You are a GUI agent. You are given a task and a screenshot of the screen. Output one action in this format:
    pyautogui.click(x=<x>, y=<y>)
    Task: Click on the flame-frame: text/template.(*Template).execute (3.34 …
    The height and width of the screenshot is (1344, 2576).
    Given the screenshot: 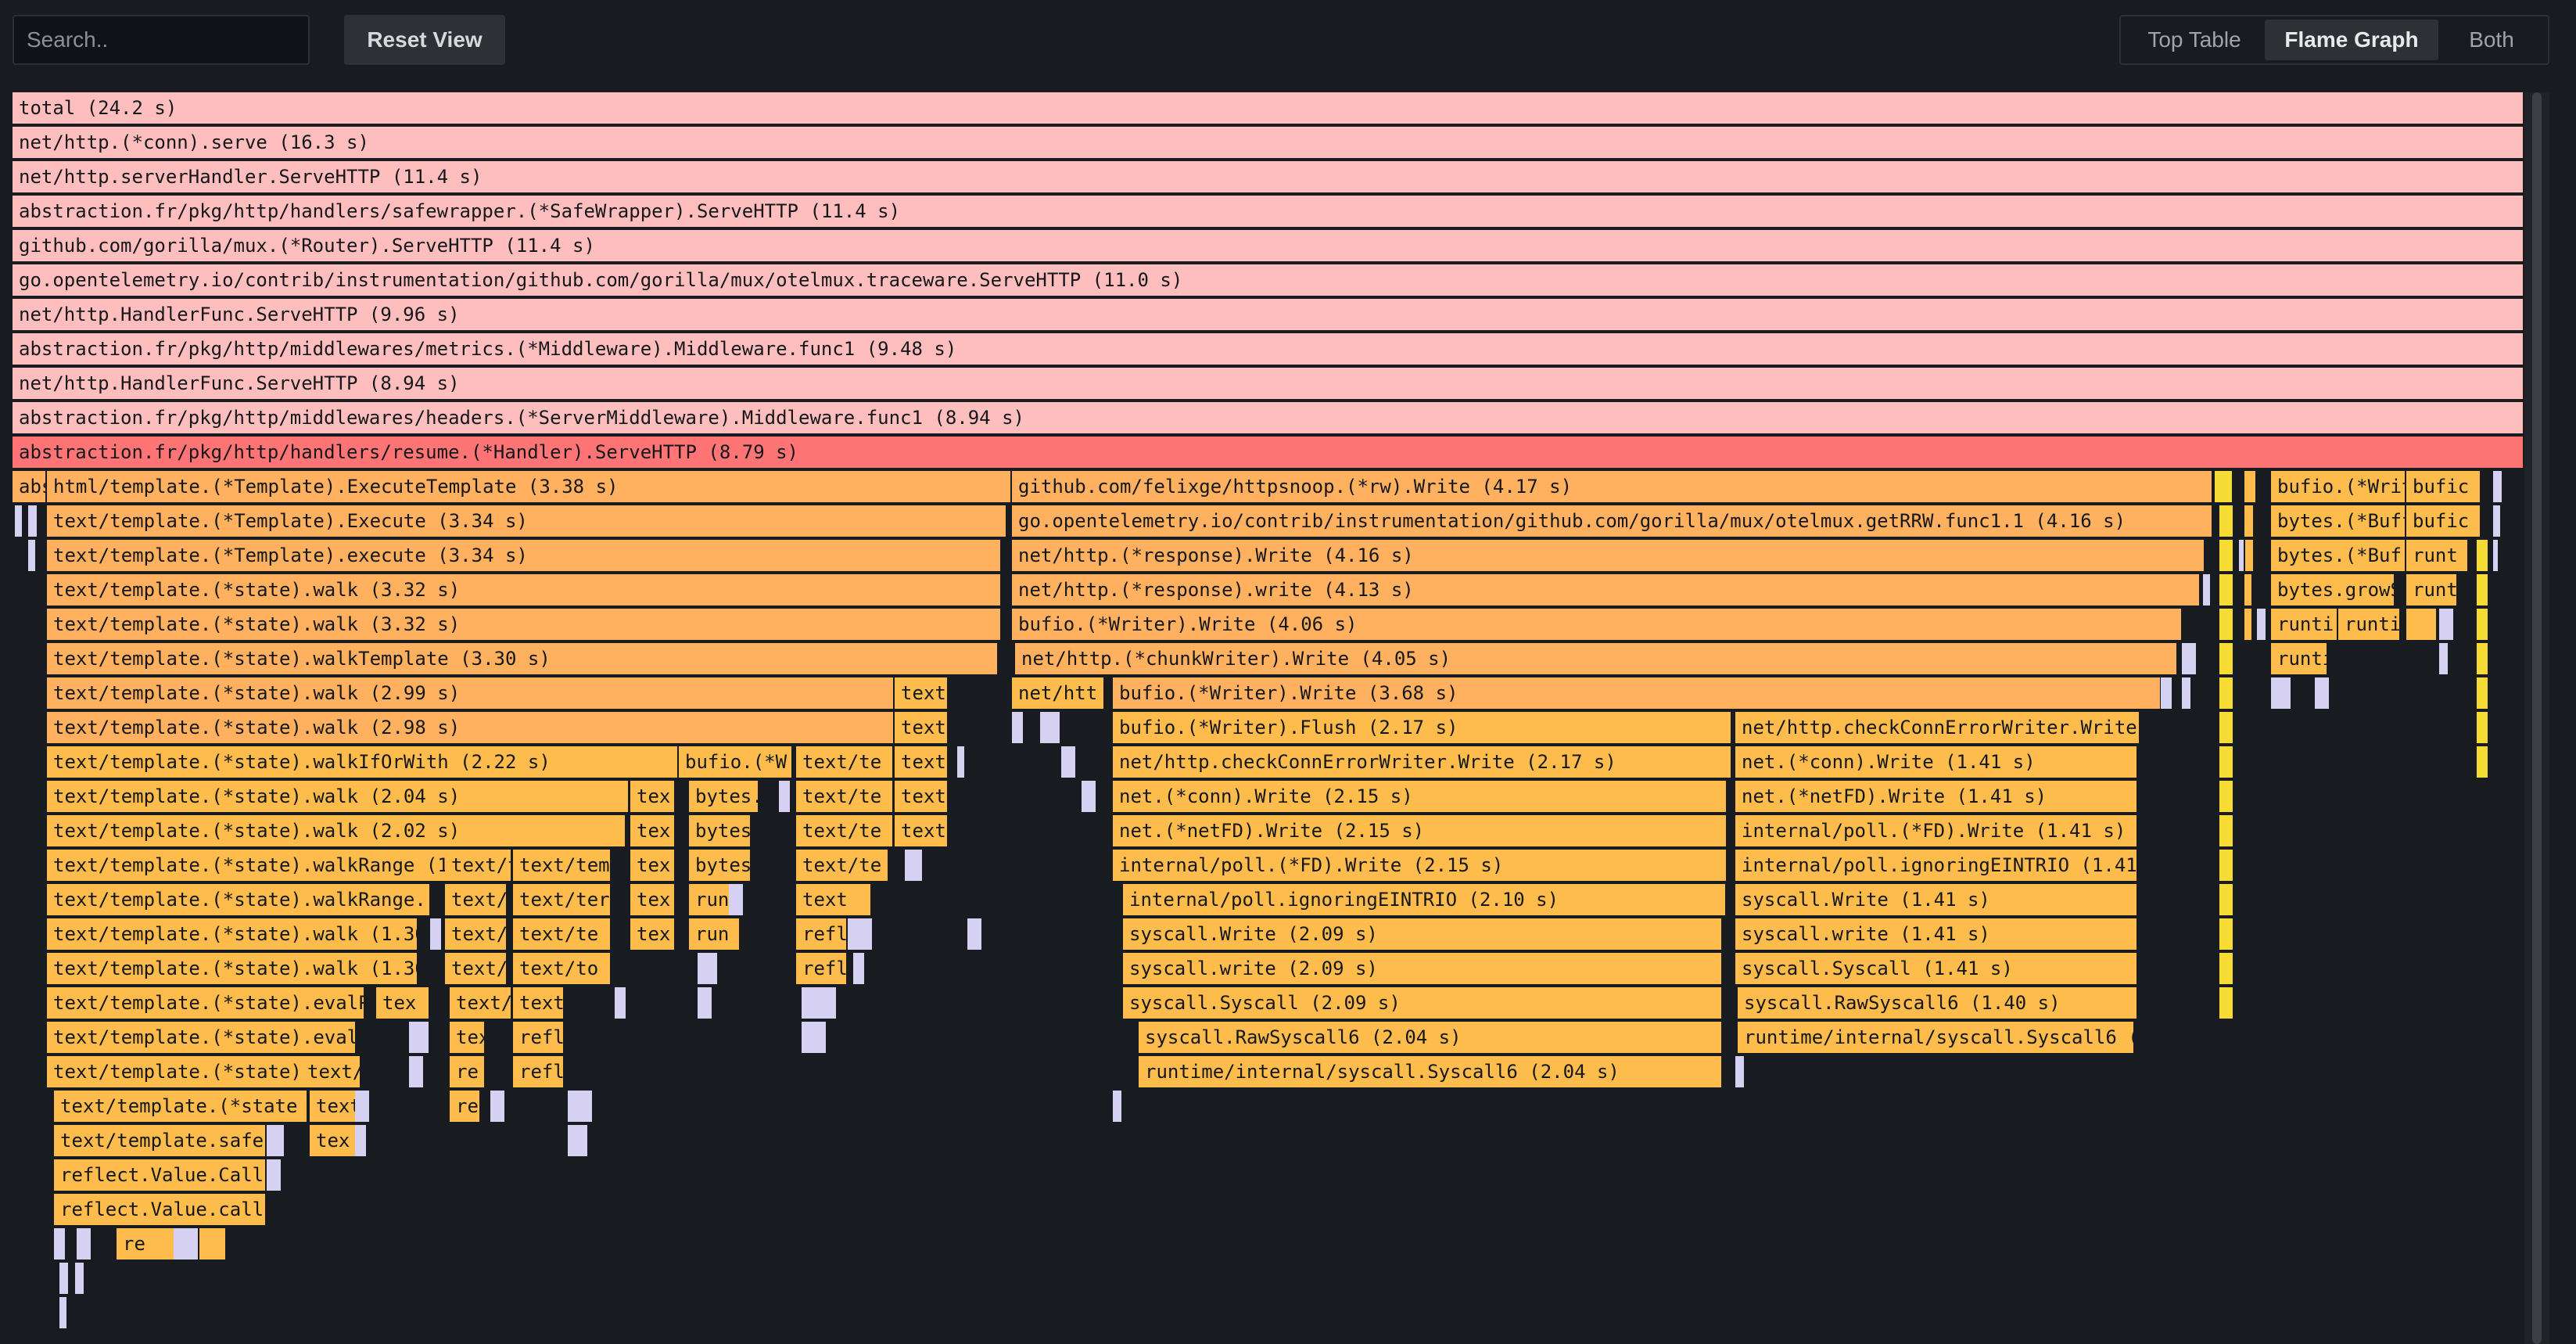 What is the action you would take?
    pyautogui.click(x=524, y=556)
    